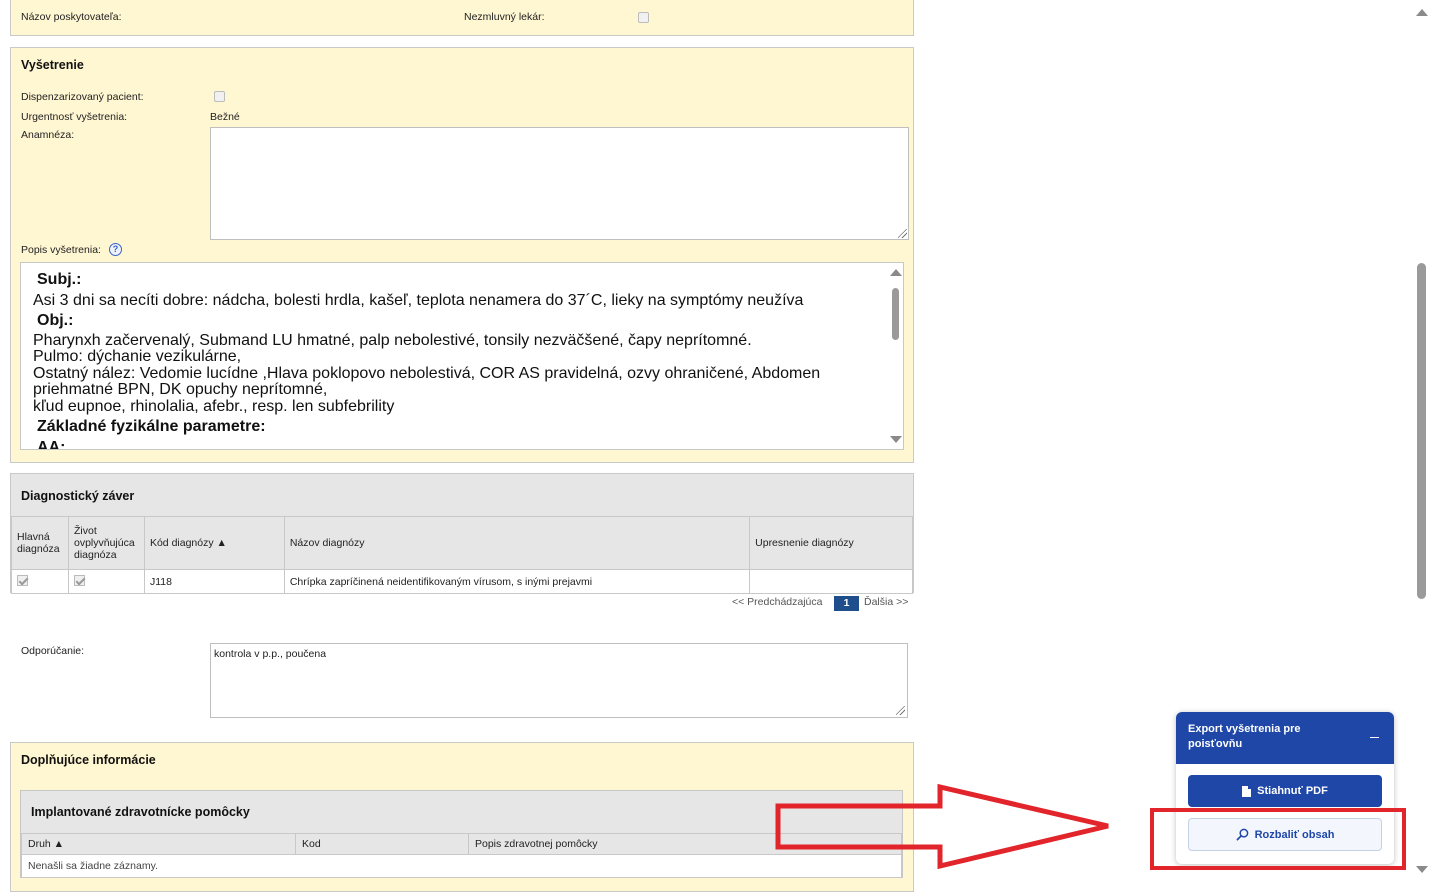  Describe the element at coordinates (1278, 839) in the screenshot. I see `annotation-highlight-box` at that location.